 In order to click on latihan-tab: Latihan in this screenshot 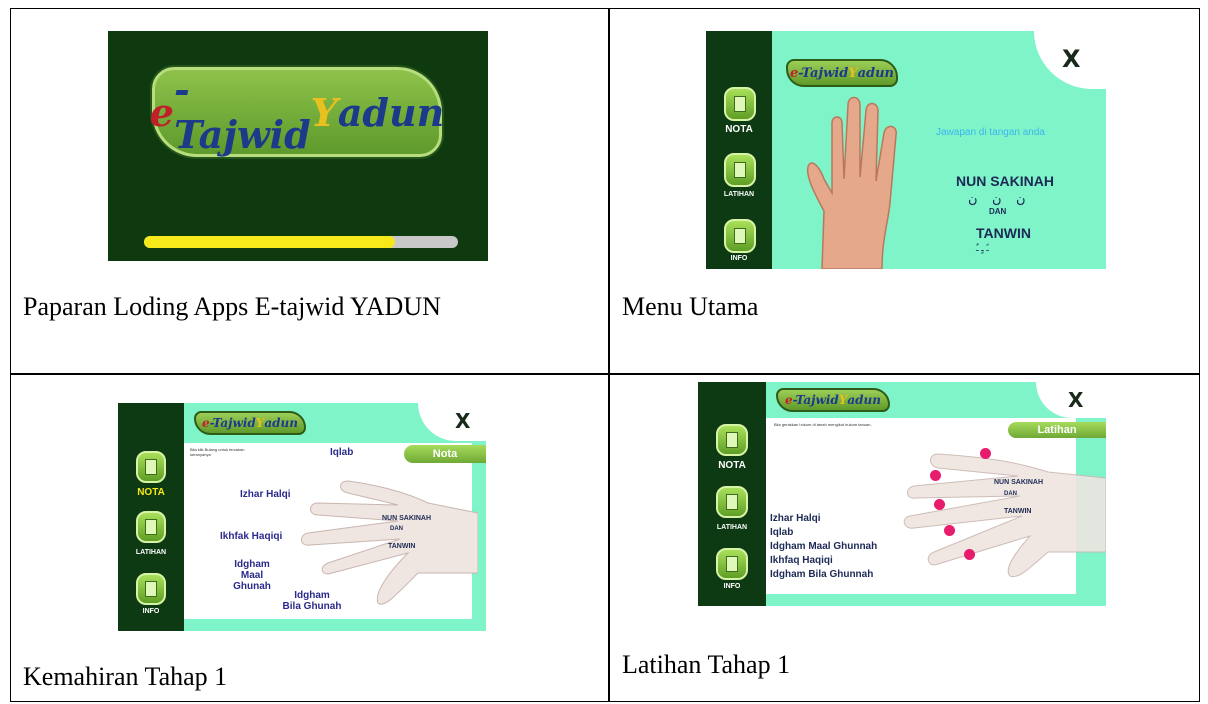, I will do `click(1057, 430)`.